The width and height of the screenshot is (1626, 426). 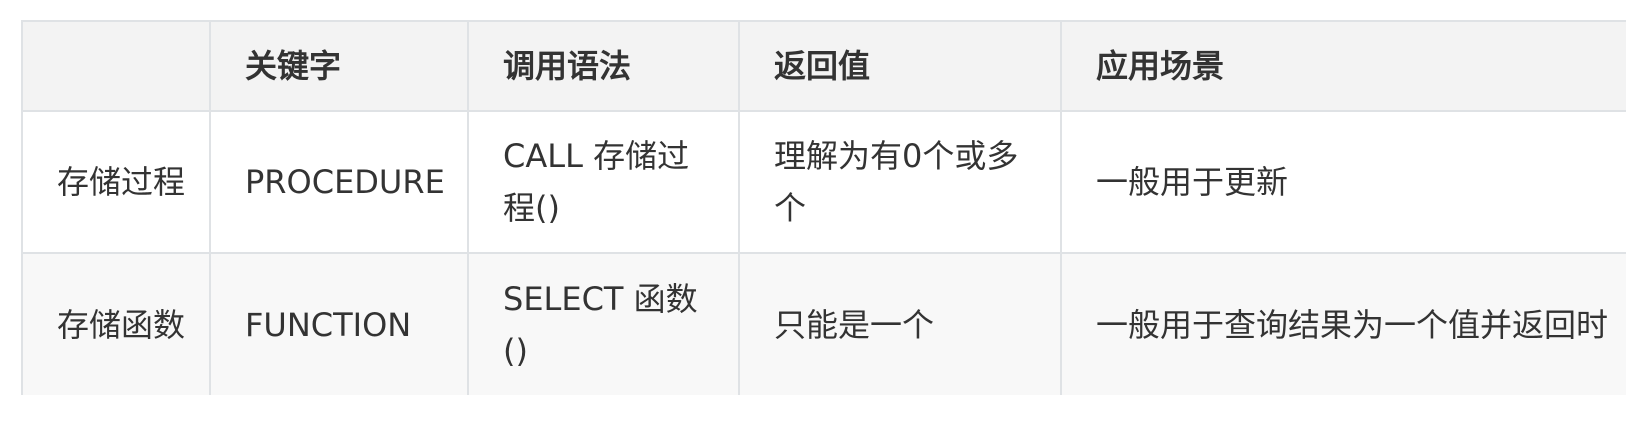 I want to click on syntax-cell: CALL 存储过程(), so click(x=603, y=182).